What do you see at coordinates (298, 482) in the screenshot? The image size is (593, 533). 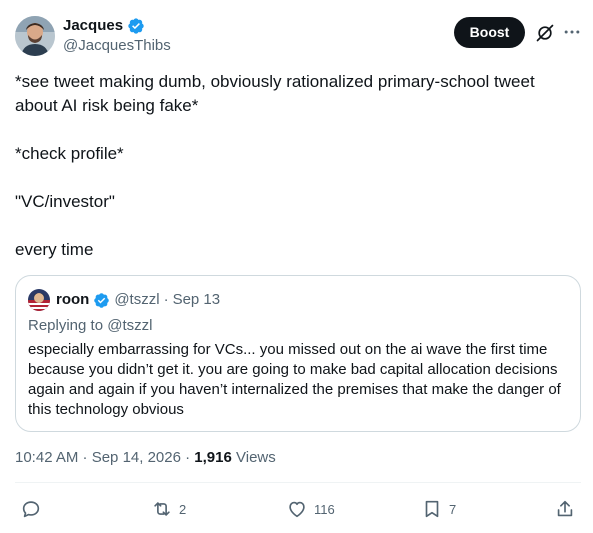 I see `divider` at bounding box center [298, 482].